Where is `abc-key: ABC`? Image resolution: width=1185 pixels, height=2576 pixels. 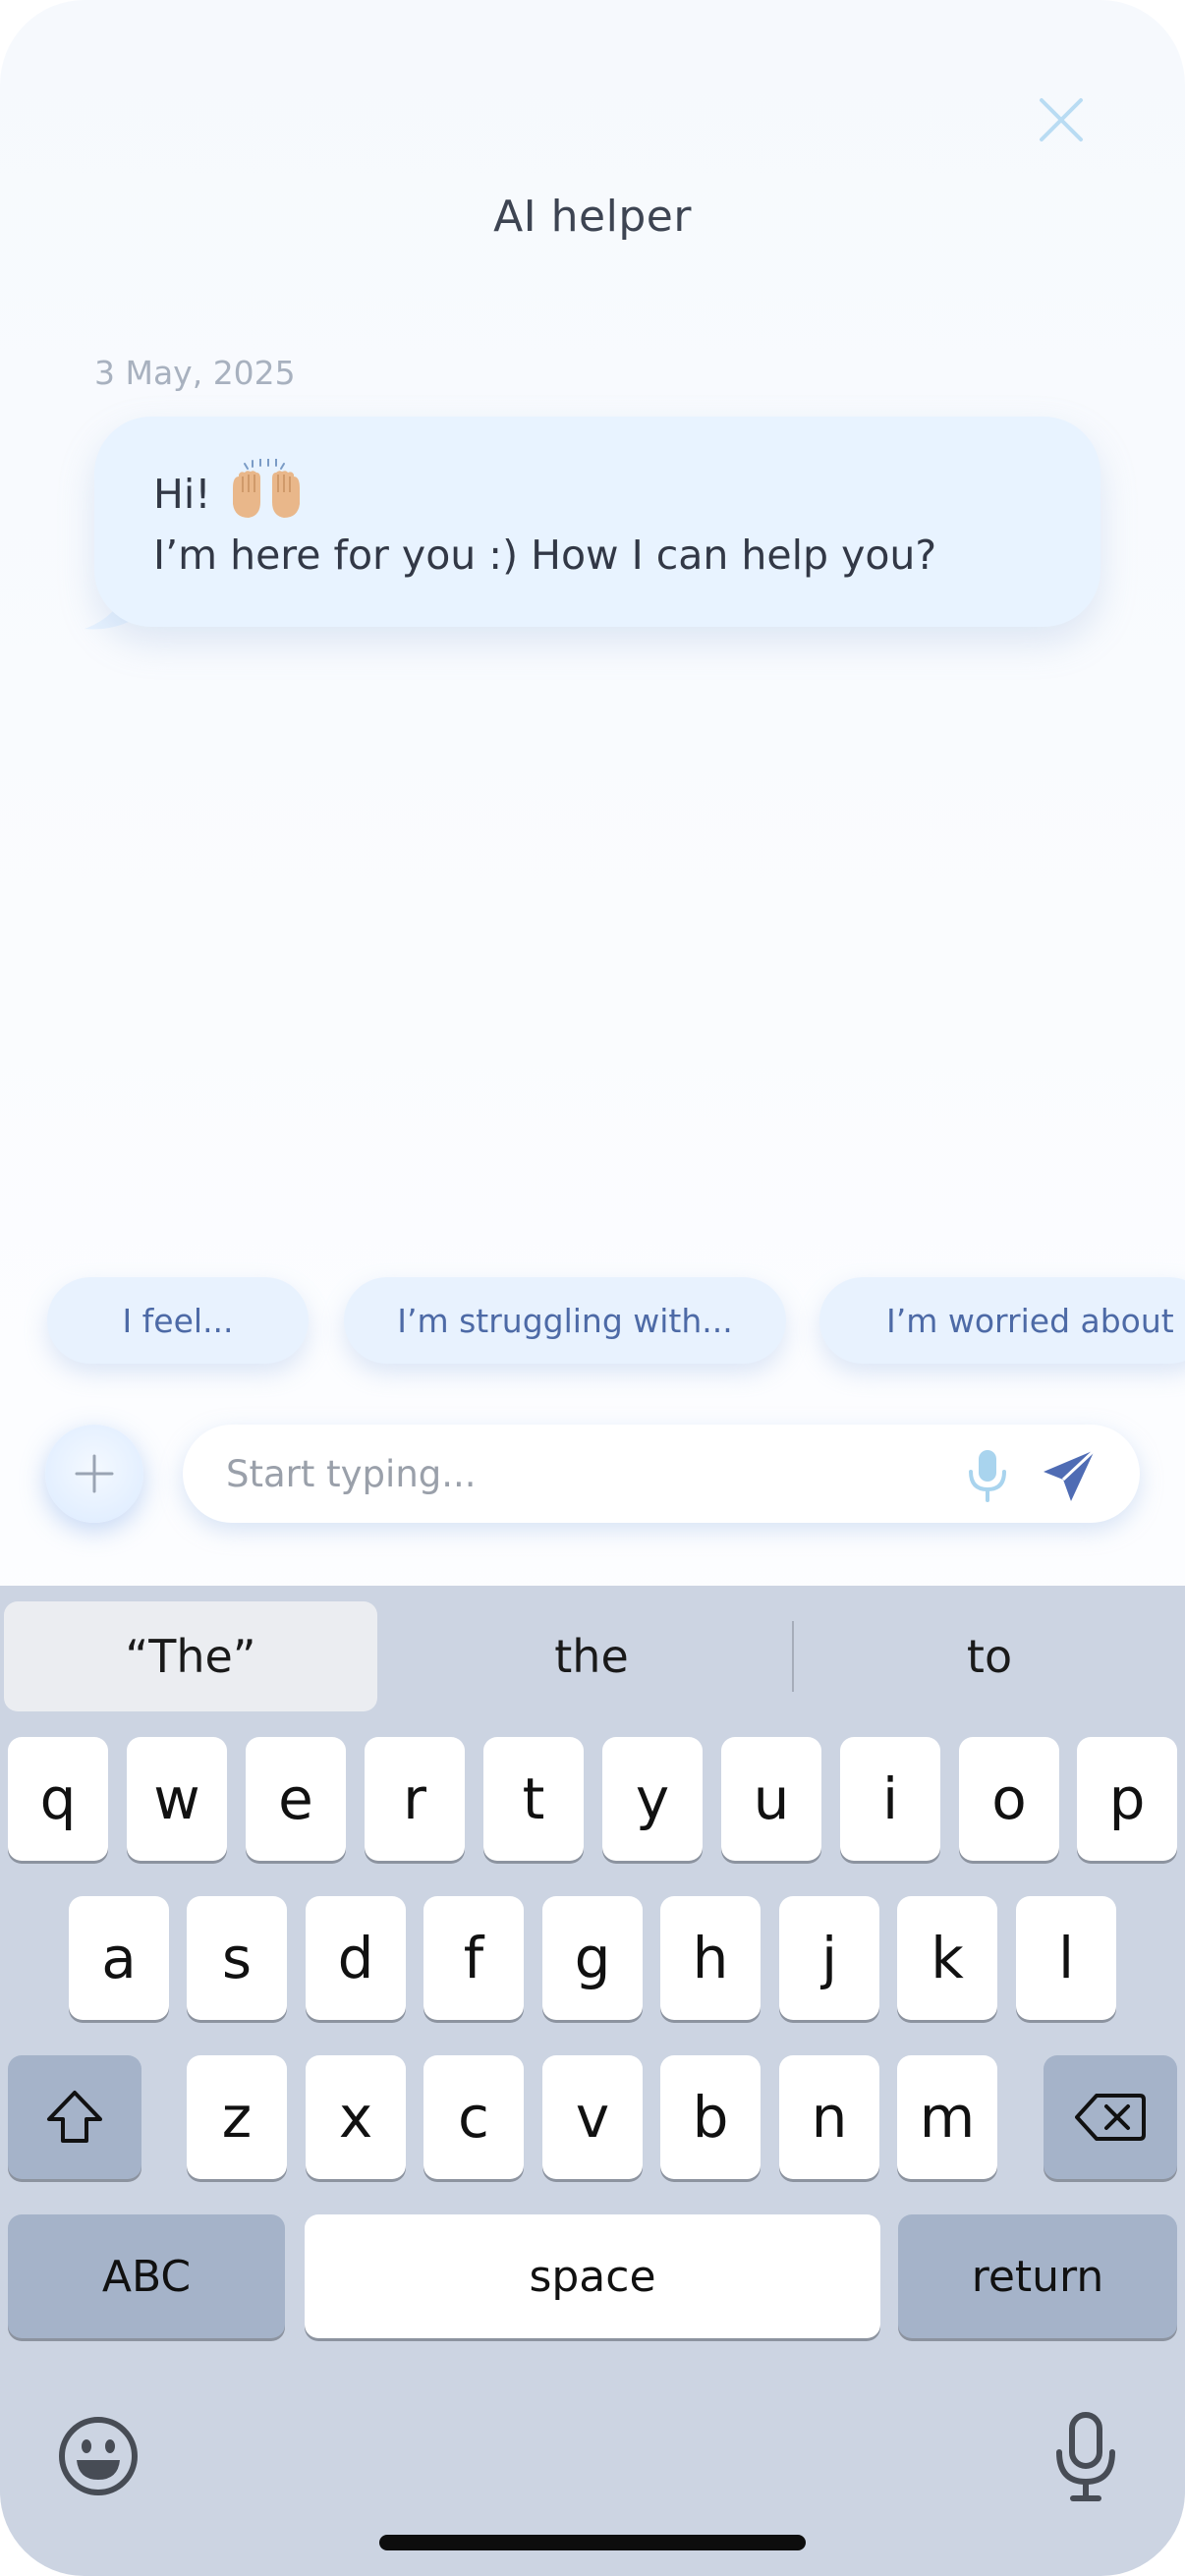 abc-key: ABC is located at coordinates (147, 2276).